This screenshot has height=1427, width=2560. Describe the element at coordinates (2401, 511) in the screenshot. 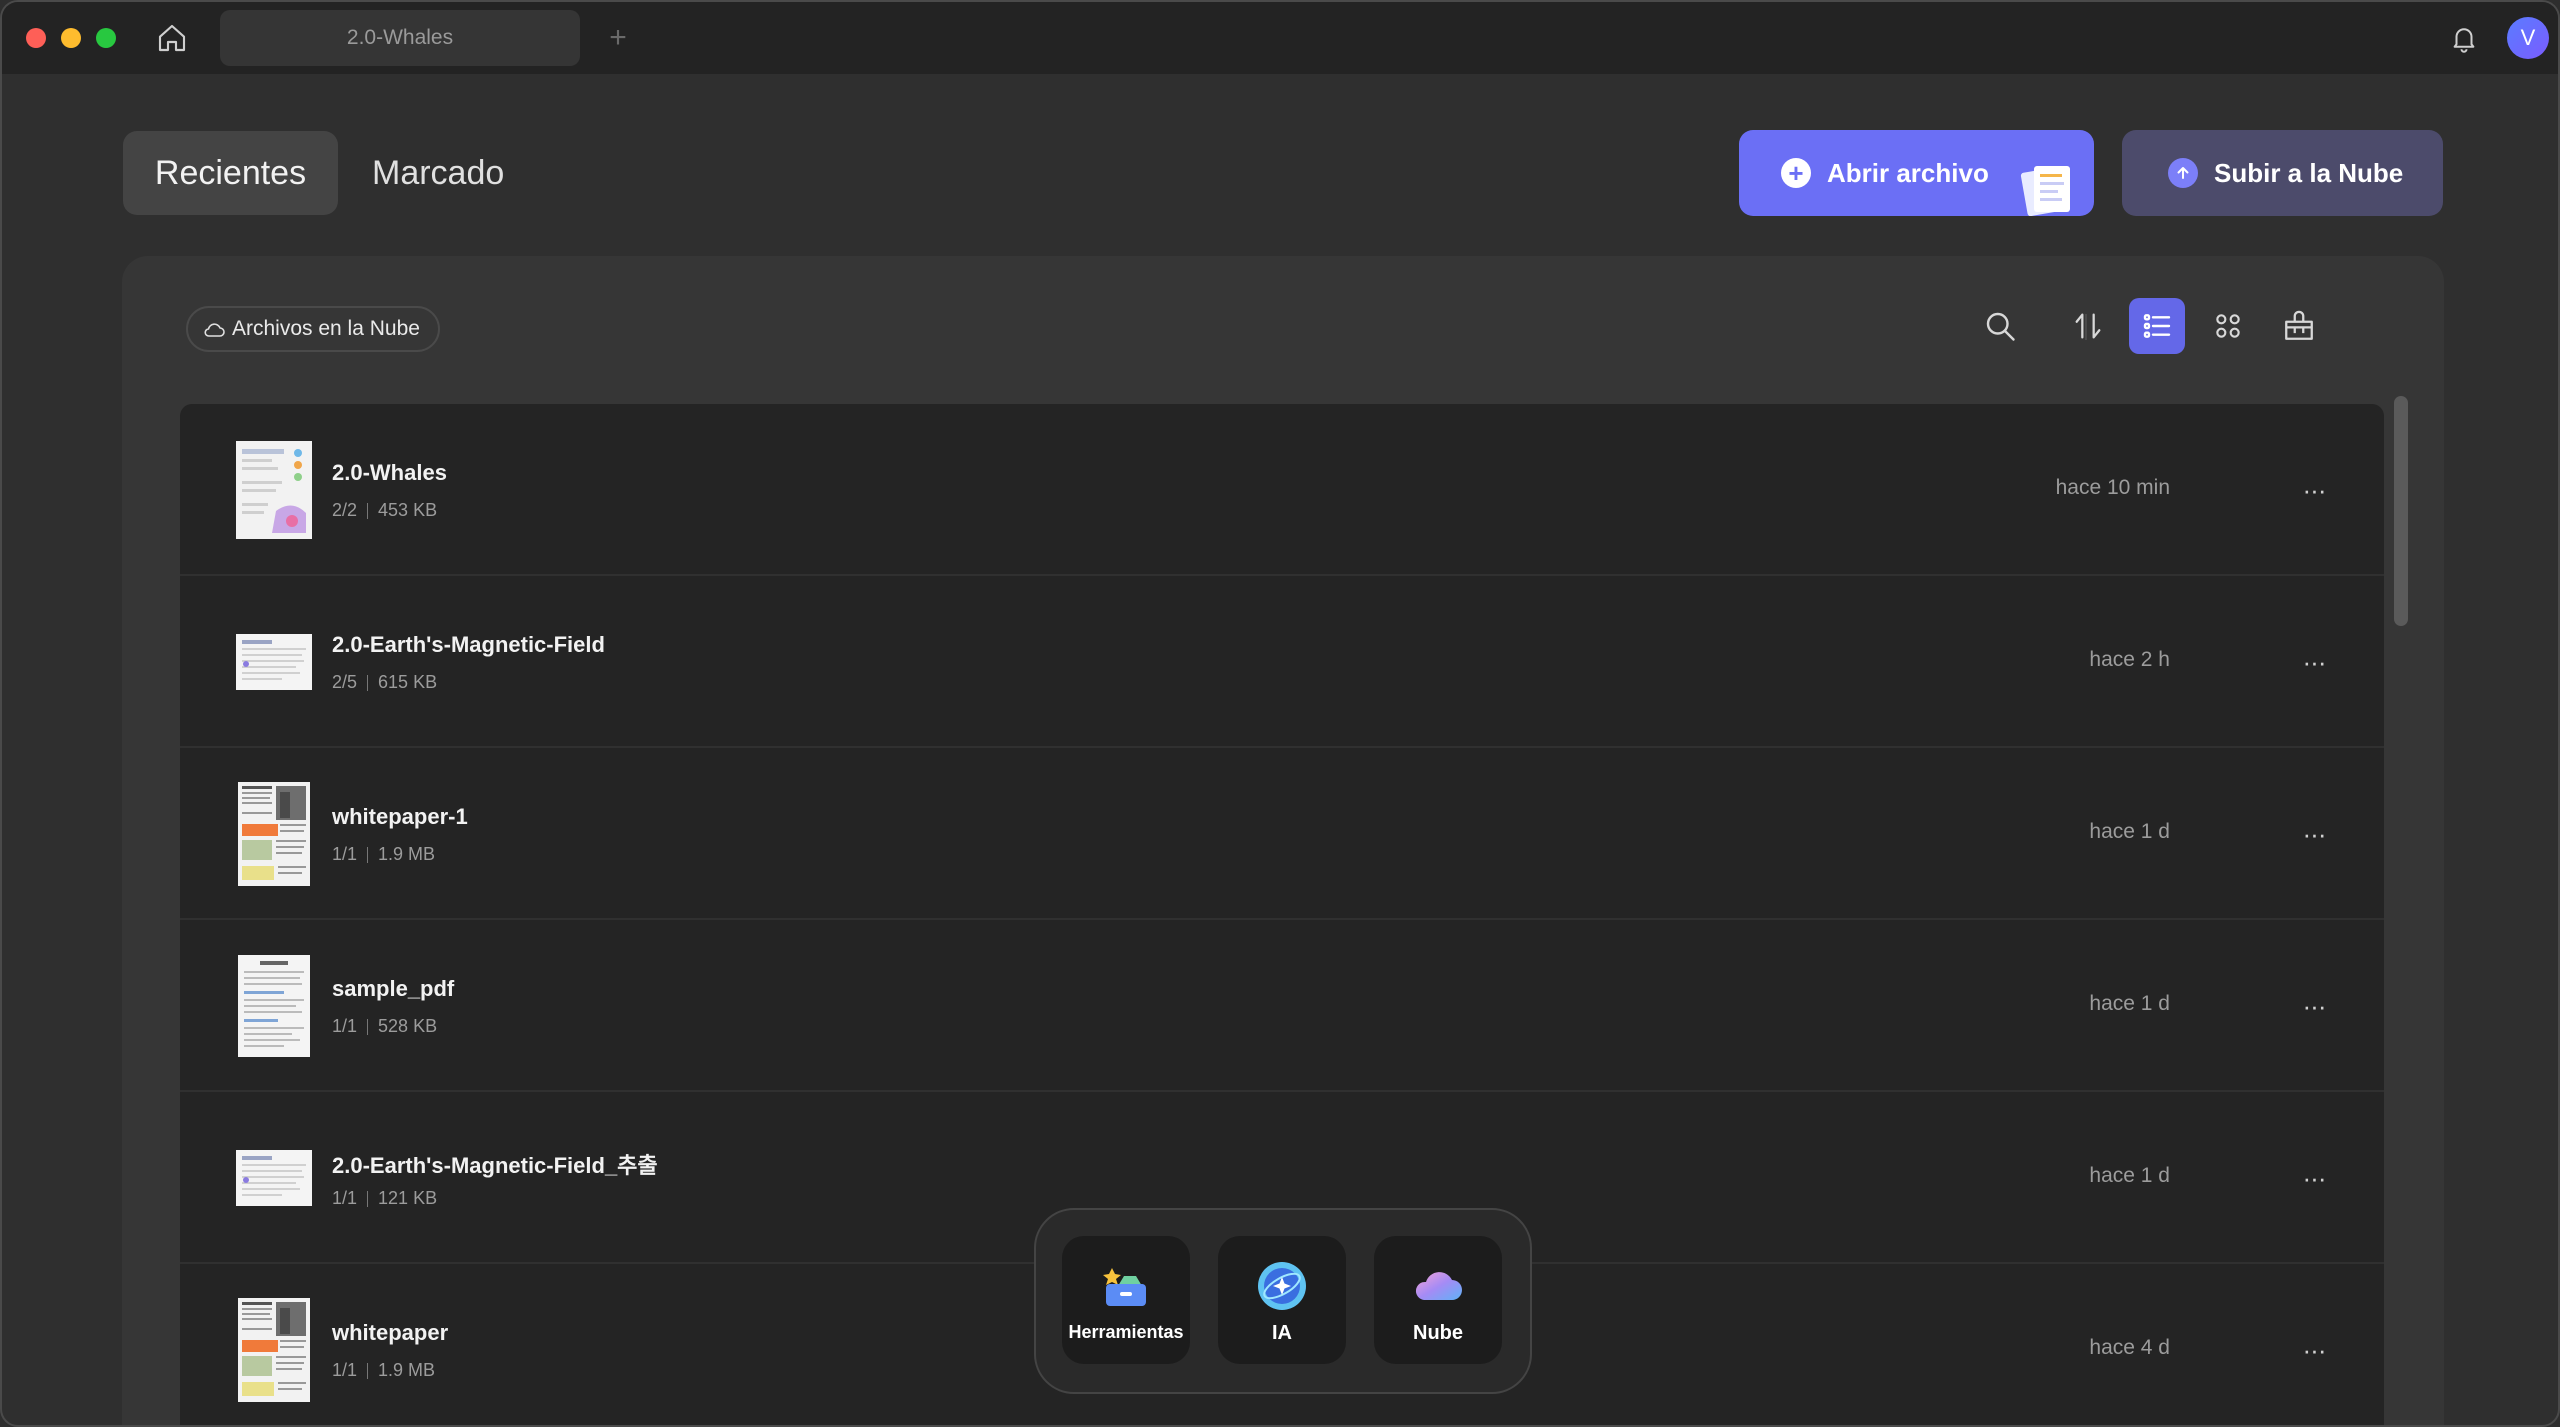

I see `scrollbar` at that location.